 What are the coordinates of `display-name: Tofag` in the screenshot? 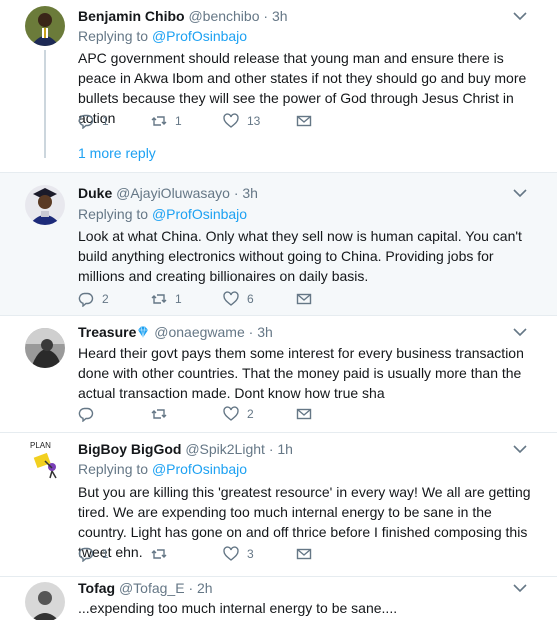 It's located at (96, 588).